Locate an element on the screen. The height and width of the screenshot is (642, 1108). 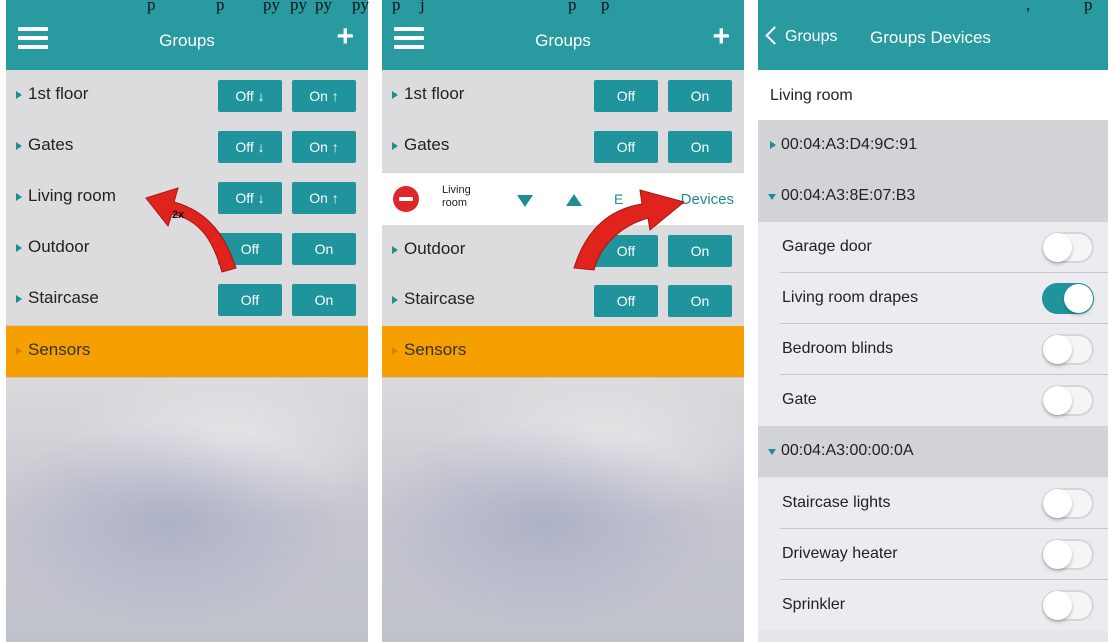
device-name: Driveway heater is located at coordinates (840, 553).